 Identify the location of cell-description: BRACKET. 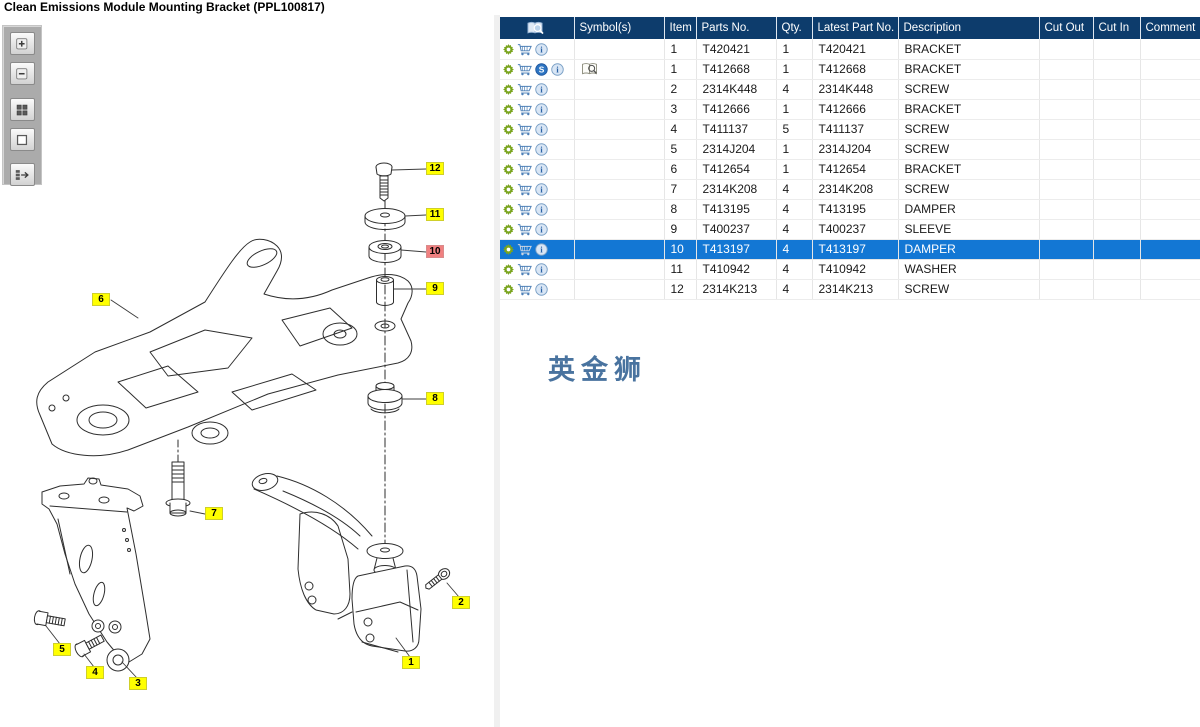
(969, 49).